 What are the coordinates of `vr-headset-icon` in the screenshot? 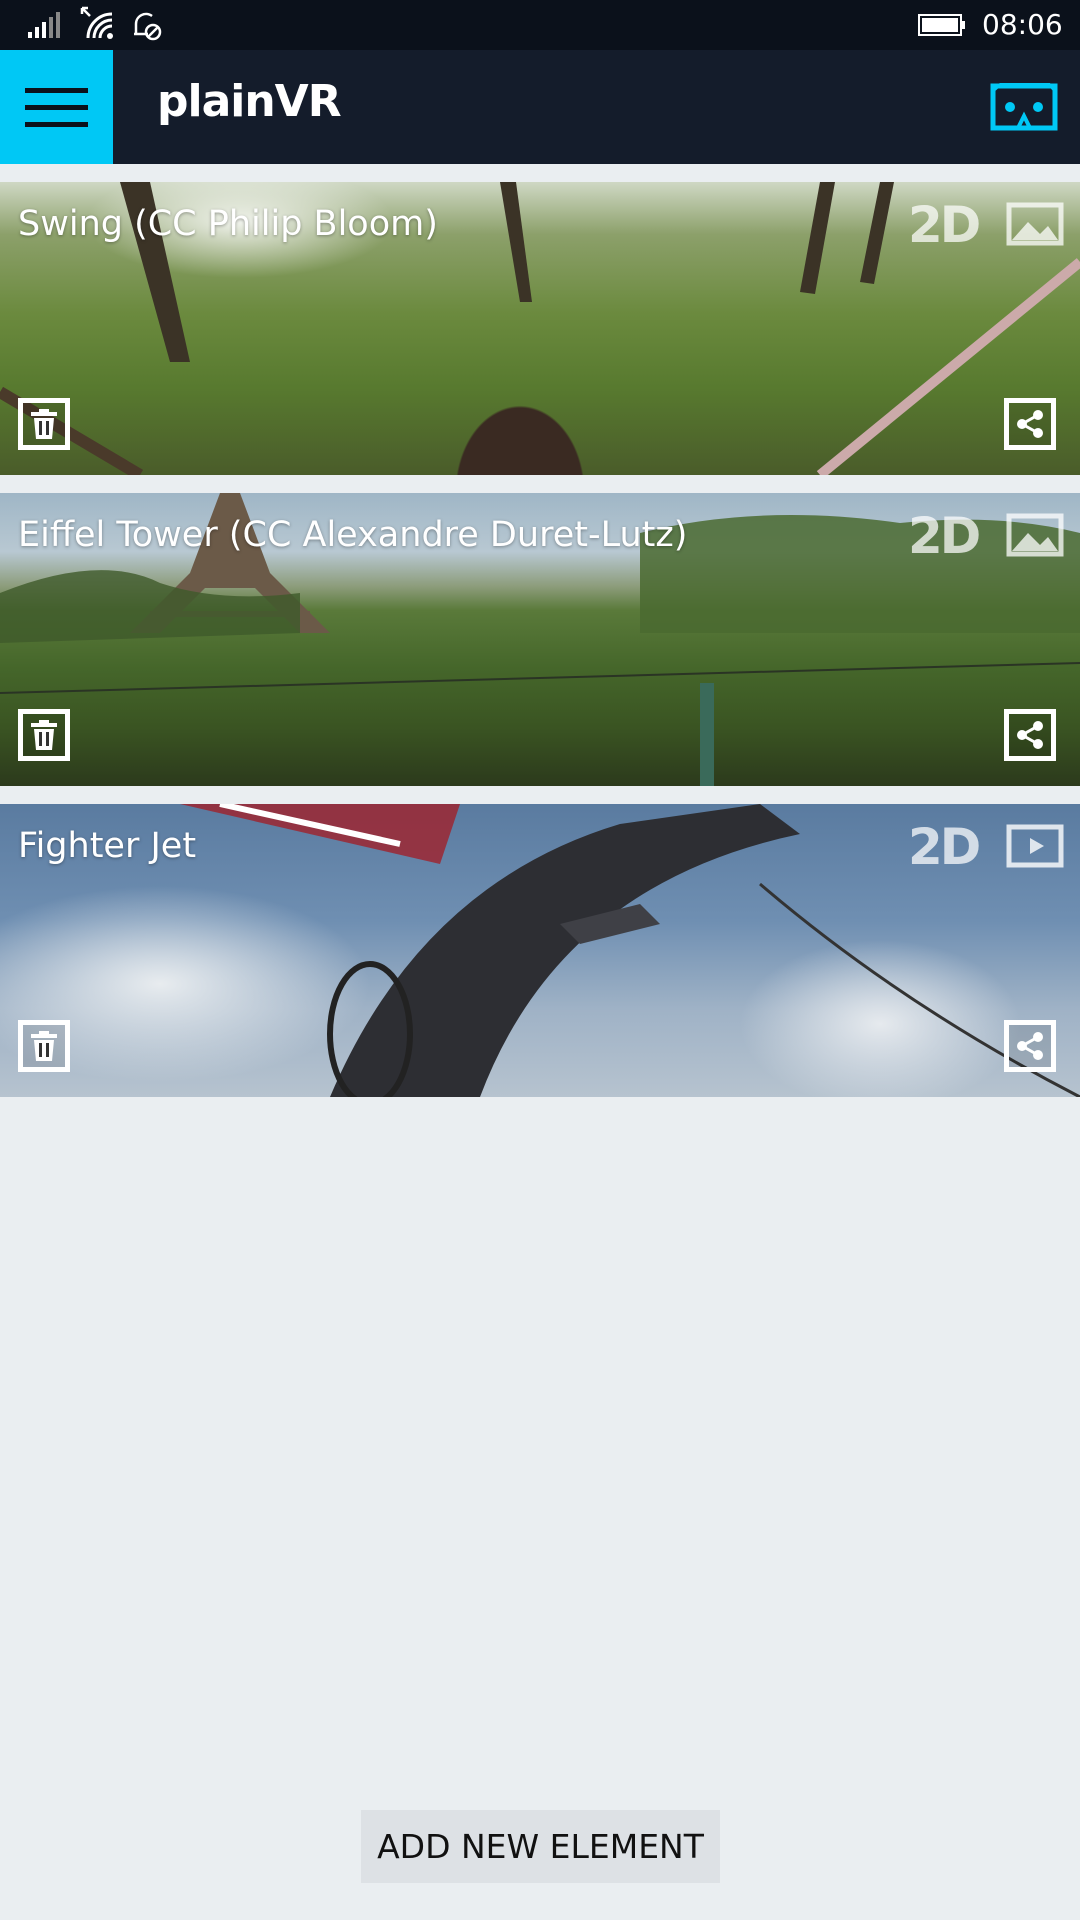 It's located at (1024, 107).